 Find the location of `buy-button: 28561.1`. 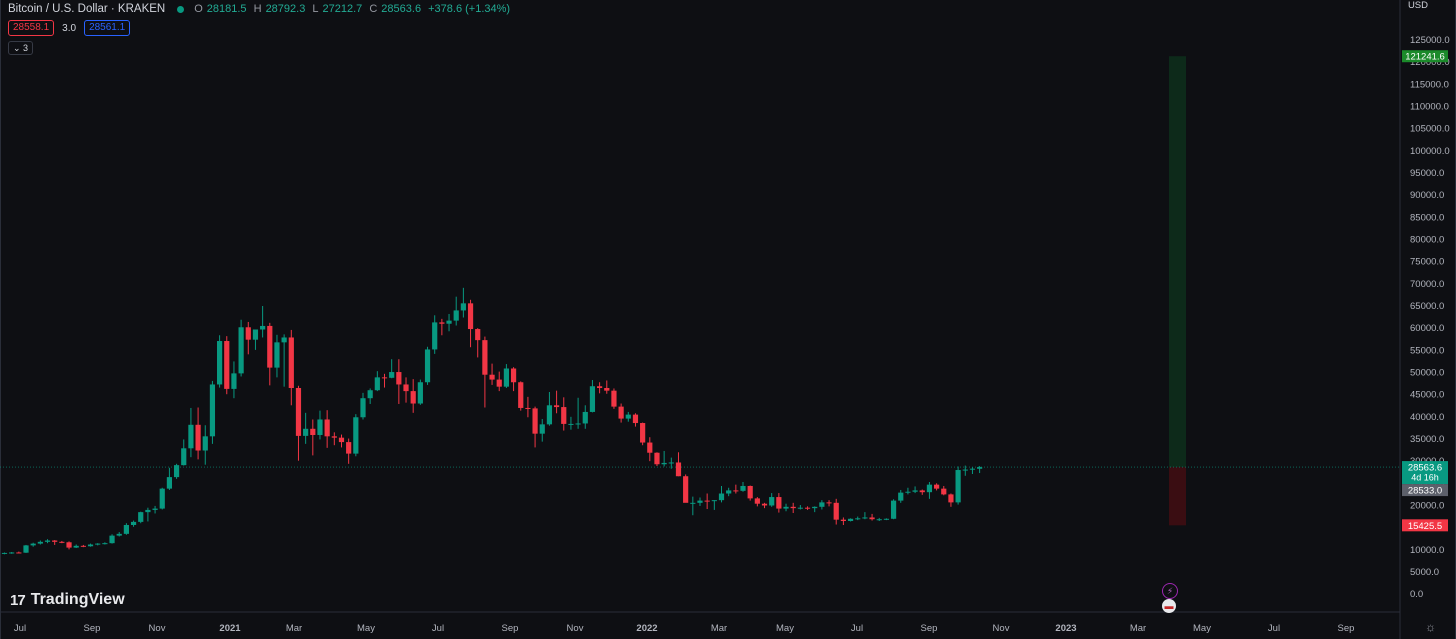

buy-button: 28561.1 is located at coordinates (107, 28).